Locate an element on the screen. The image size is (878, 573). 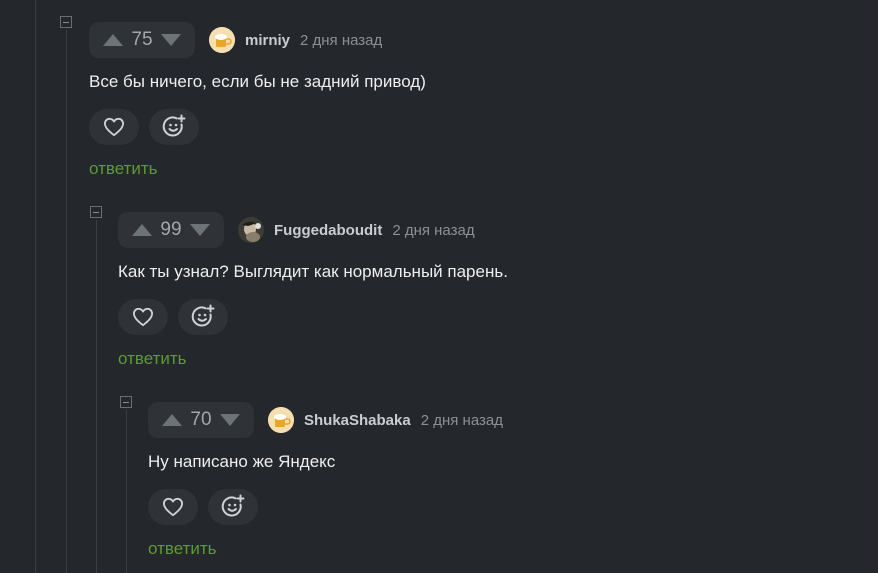
comment-header: 70 ShukaShabaka 2 дня назад is located at coordinates (325, 420).